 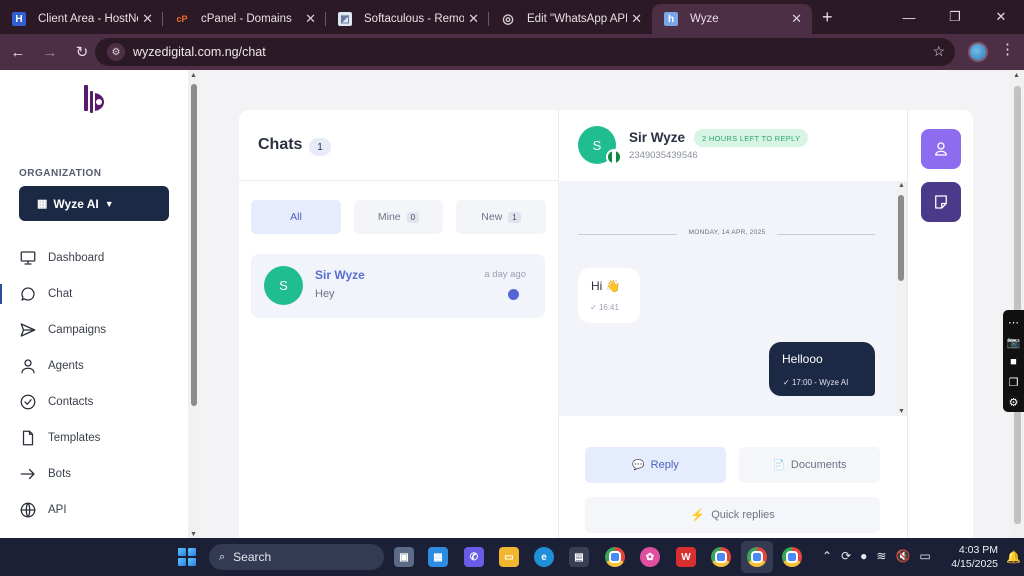 What do you see at coordinates (732, 515) in the screenshot?
I see `quick-replies-button: ⚡ Quick replies` at bounding box center [732, 515].